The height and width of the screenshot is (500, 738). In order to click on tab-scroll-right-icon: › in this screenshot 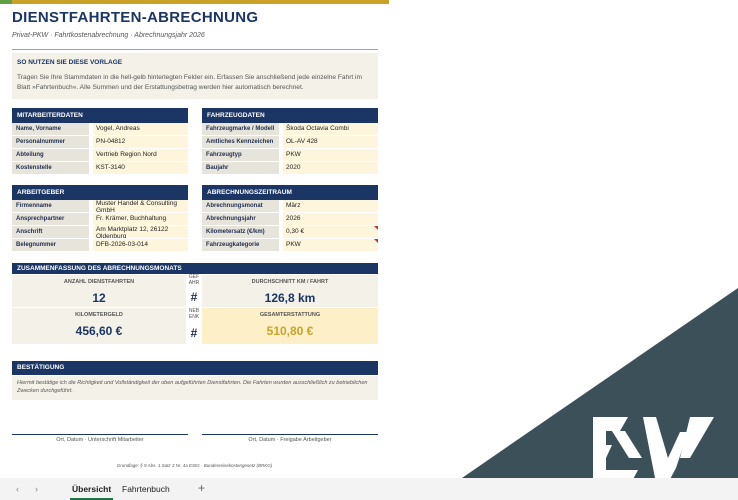, I will do `click(36, 489)`.